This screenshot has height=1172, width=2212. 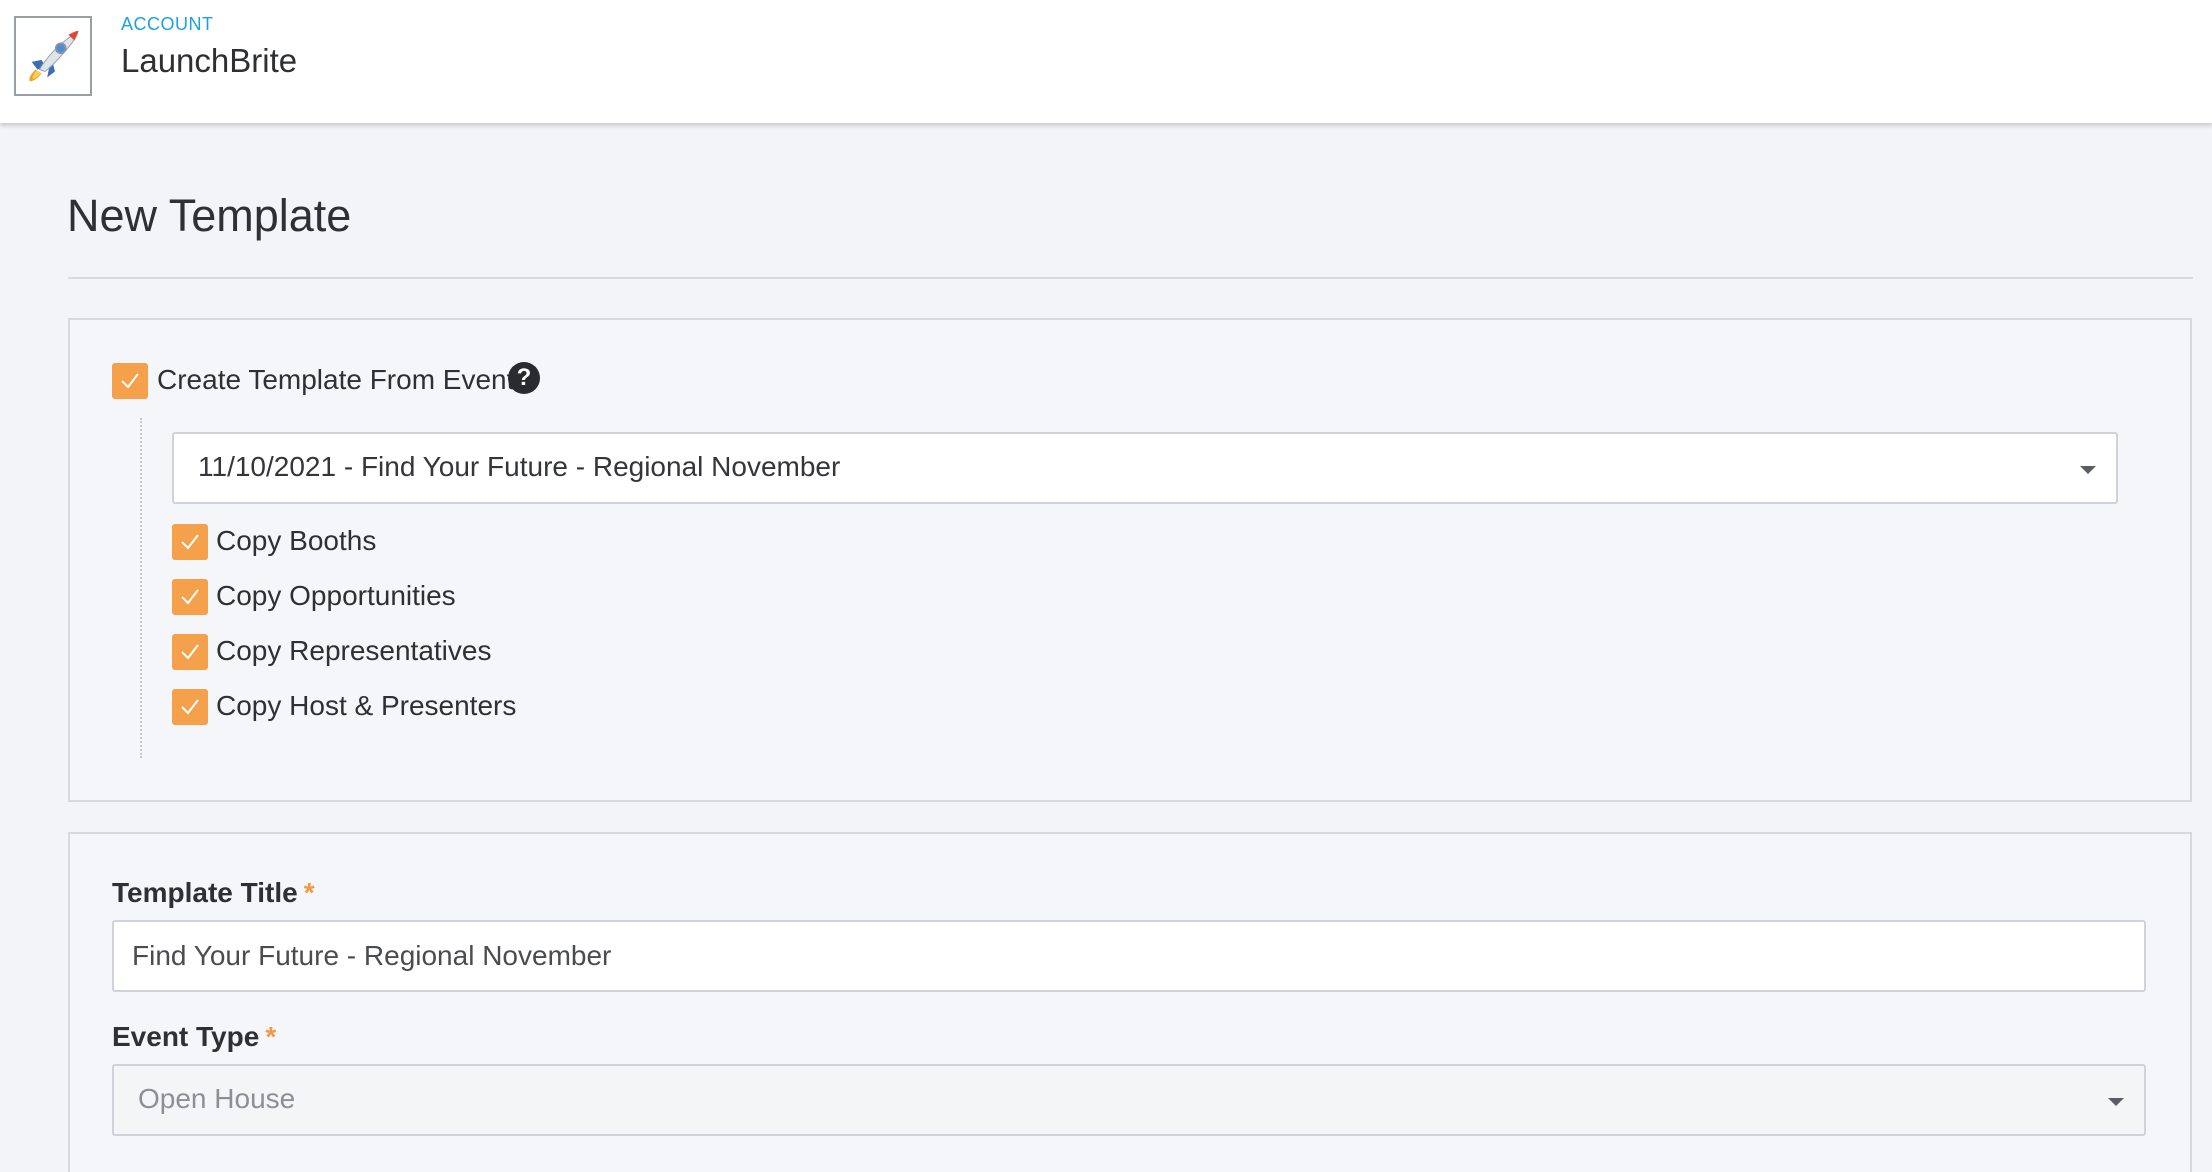 What do you see at coordinates (296, 541) in the screenshot?
I see `copy-booths-label: Copy Booths` at bounding box center [296, 541].